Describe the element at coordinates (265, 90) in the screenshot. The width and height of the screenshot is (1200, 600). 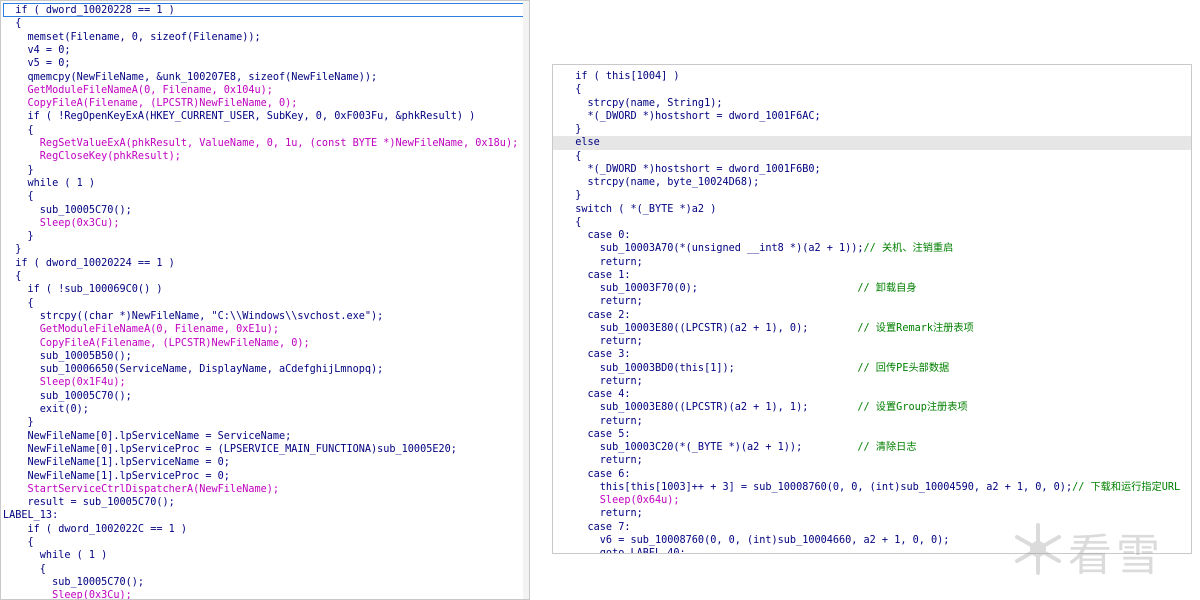
I see `code-line: GetModuleFileNameA(0, Filename, 0x104u);` at that location.